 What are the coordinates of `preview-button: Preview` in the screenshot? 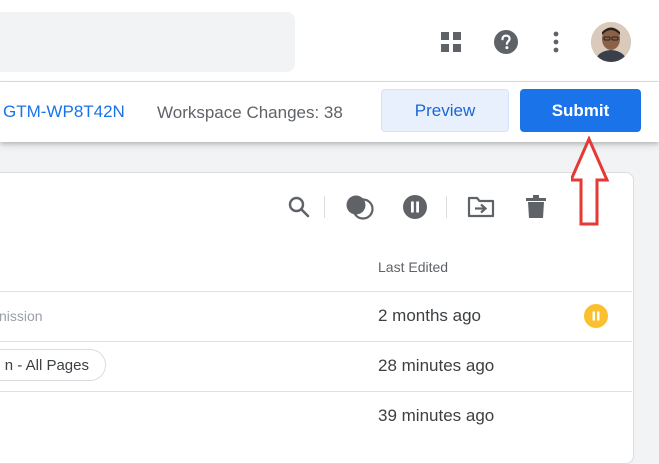 It's located at (445, 110).